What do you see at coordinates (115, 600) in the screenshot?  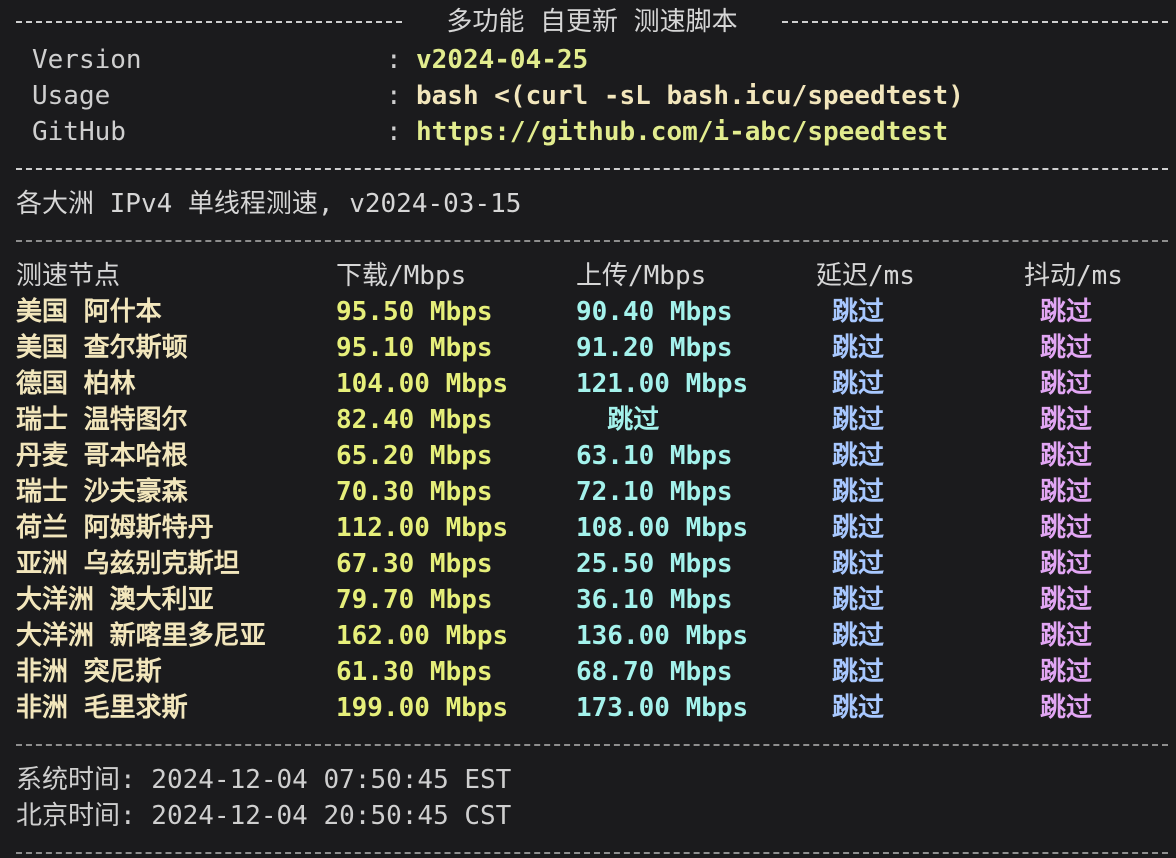 I see `node-cell: 大洋洲 澳大利亚` at bounding box center [115, 600].